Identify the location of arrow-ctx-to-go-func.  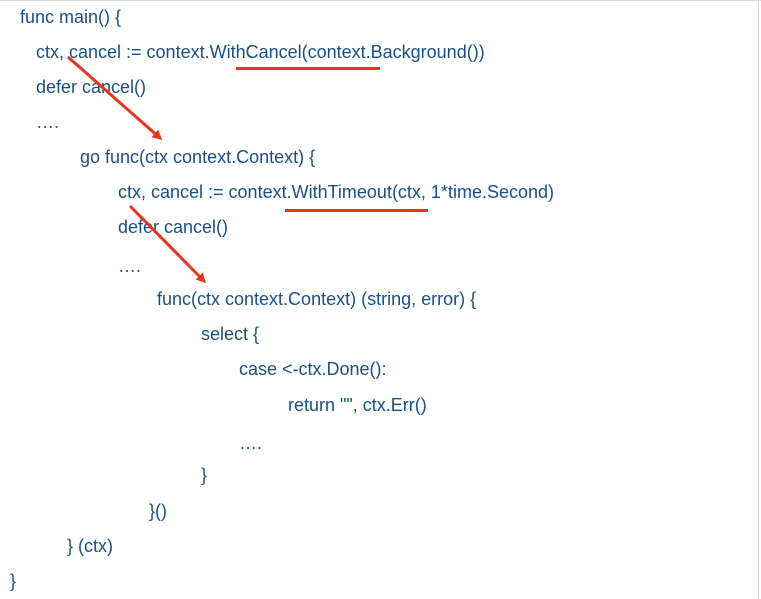
(115, 97).